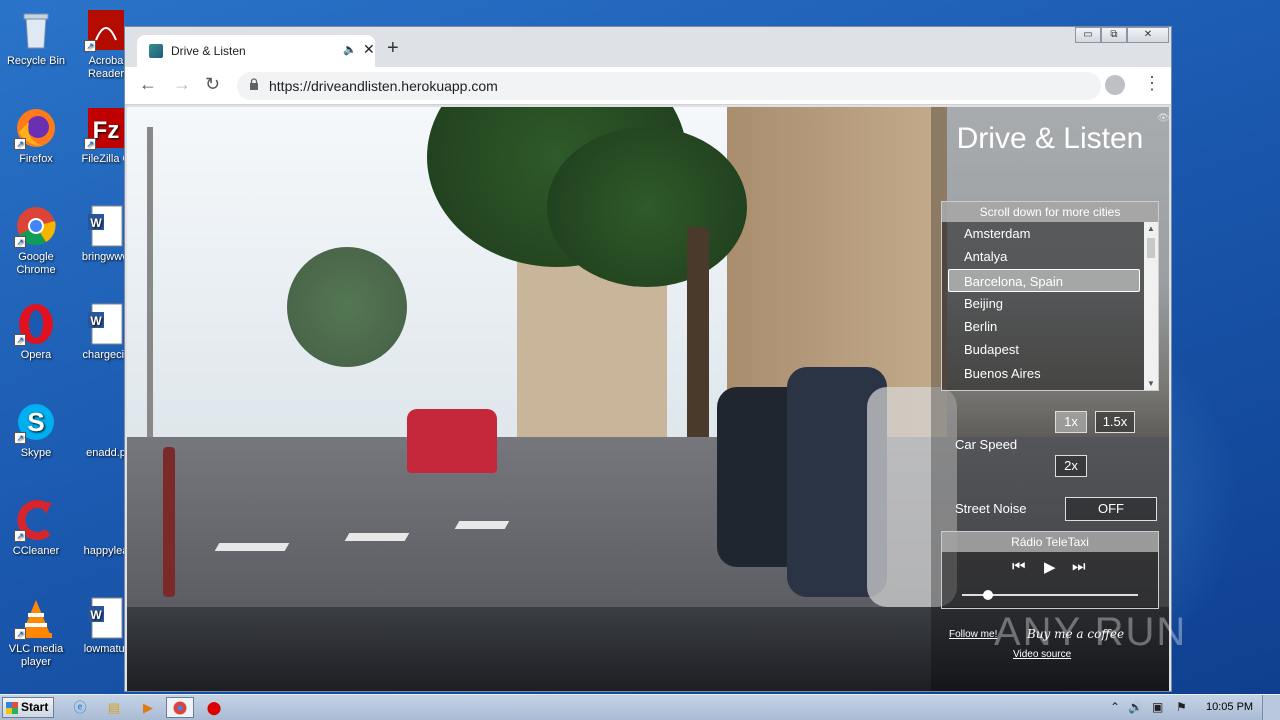  I want to click on tab-title: Drive & Listen, so click(208, 51).